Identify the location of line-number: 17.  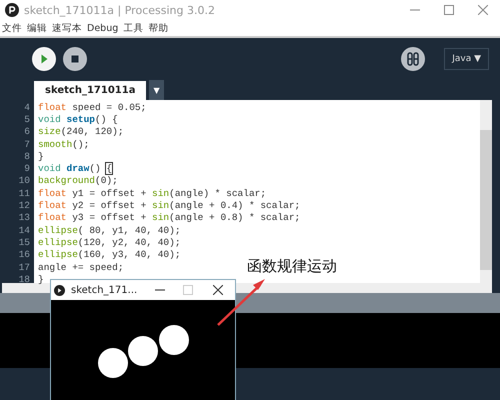
(24, 267).